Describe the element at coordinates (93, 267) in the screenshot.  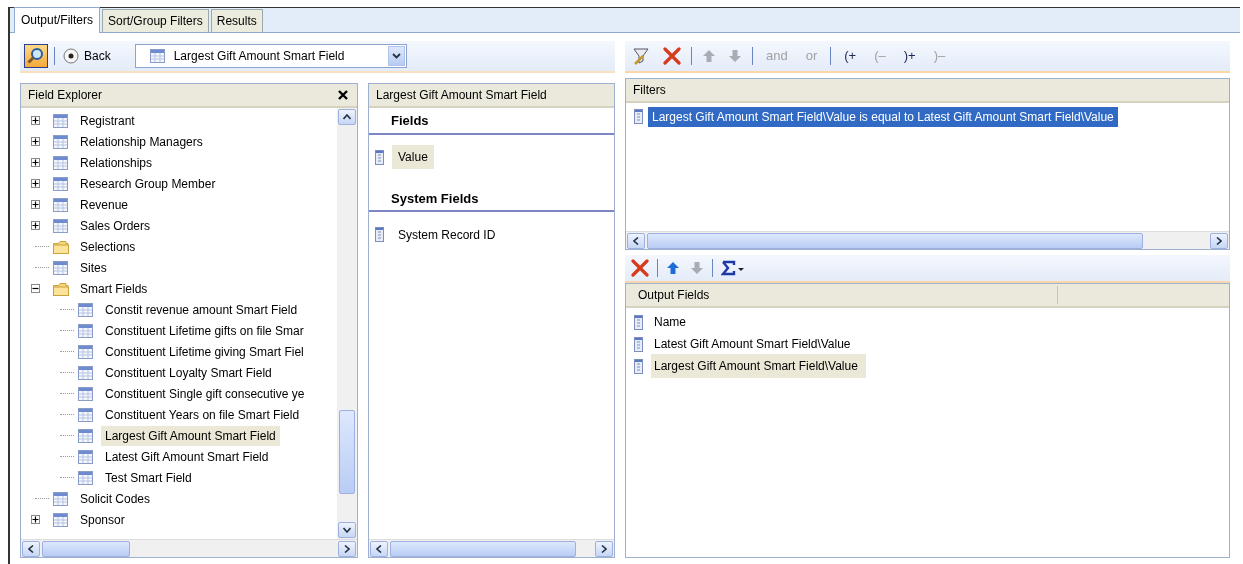
I see `tree-item: Sites` at that location.